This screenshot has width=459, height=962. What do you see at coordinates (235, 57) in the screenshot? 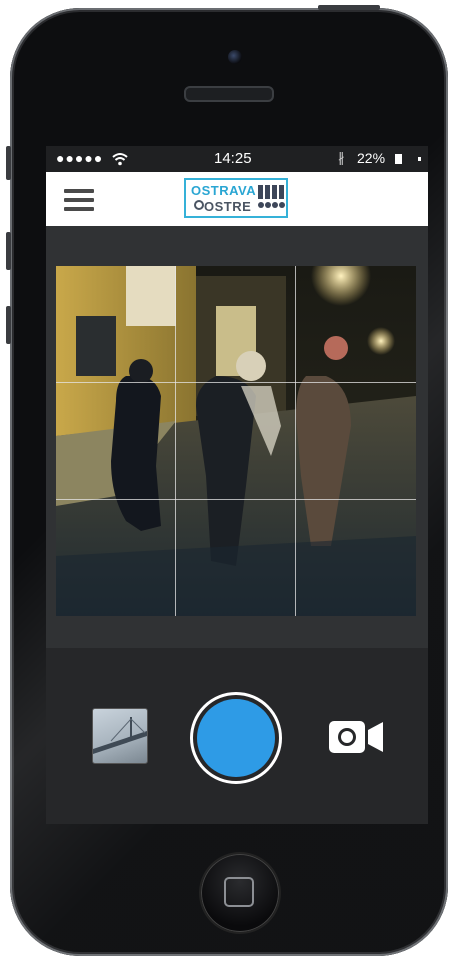
I see `front-camera` at bounding box center [235, 57].